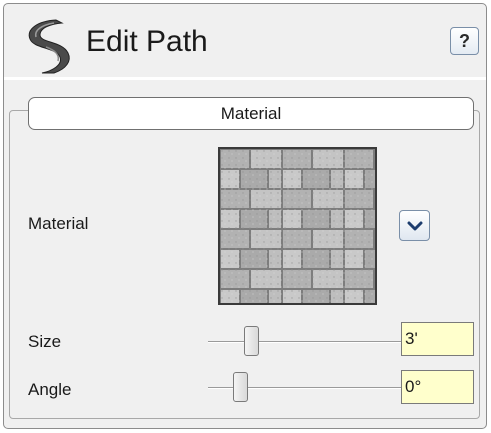  Describe the element at coordinates (45, 341) in the screenshot. I see `size-label: Size` at that location.